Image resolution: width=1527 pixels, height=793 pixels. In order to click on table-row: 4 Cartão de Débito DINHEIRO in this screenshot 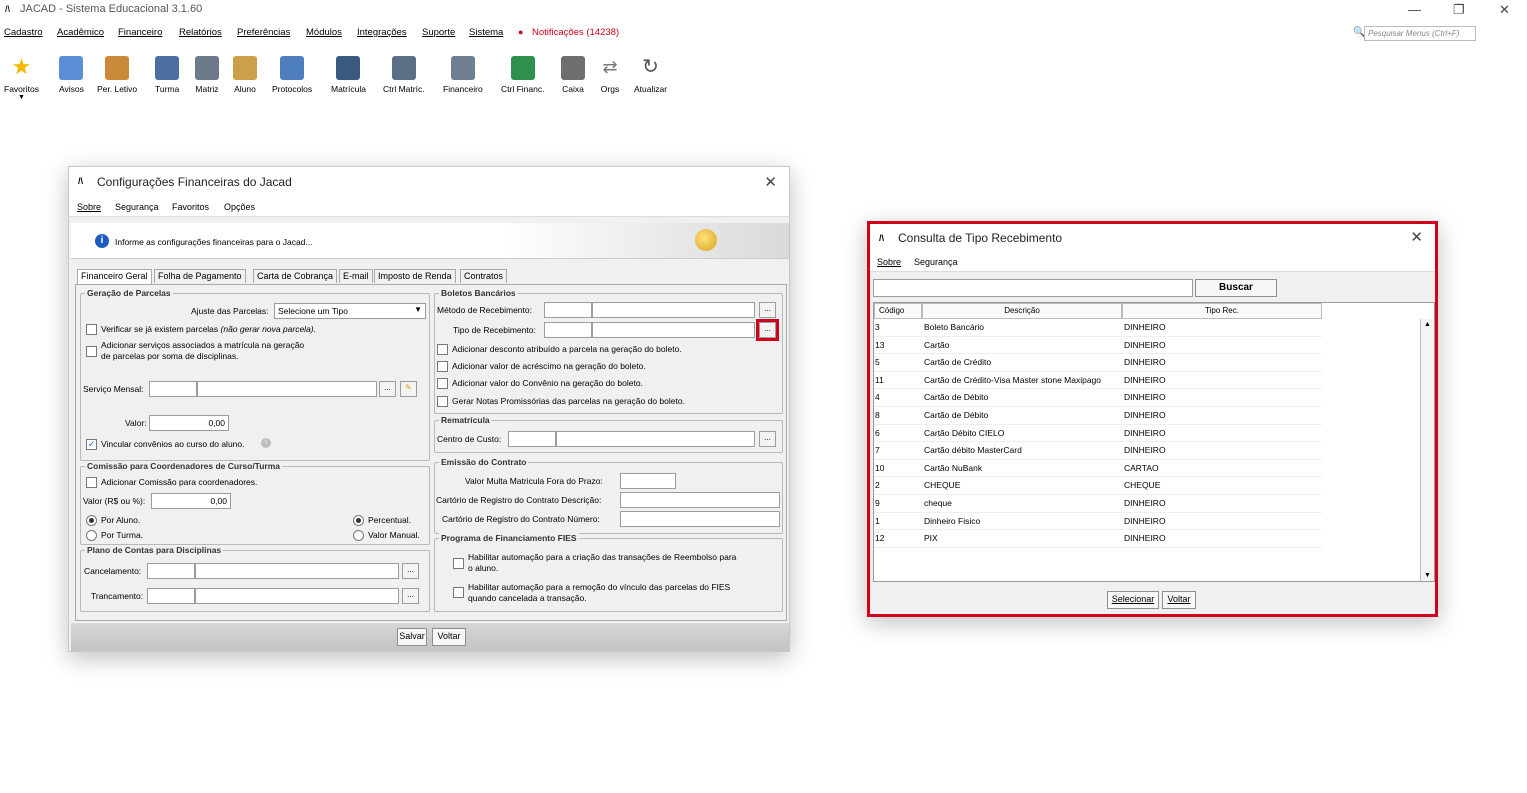, I will do `click(1098, 398)`.